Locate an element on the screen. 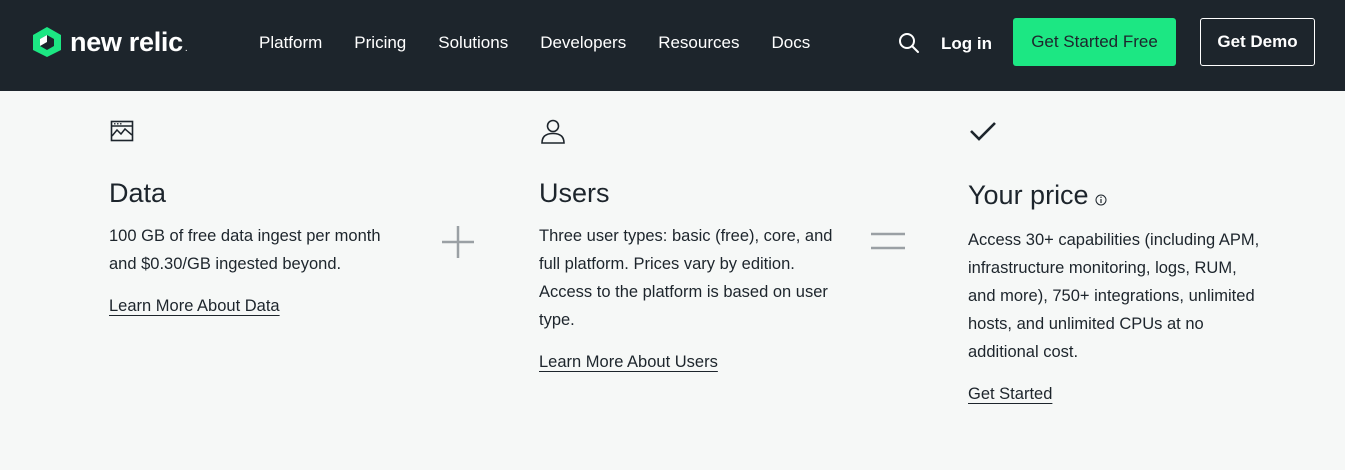 The image size is (1345, 470). users-title: Users is located at coordinates (574, 193).